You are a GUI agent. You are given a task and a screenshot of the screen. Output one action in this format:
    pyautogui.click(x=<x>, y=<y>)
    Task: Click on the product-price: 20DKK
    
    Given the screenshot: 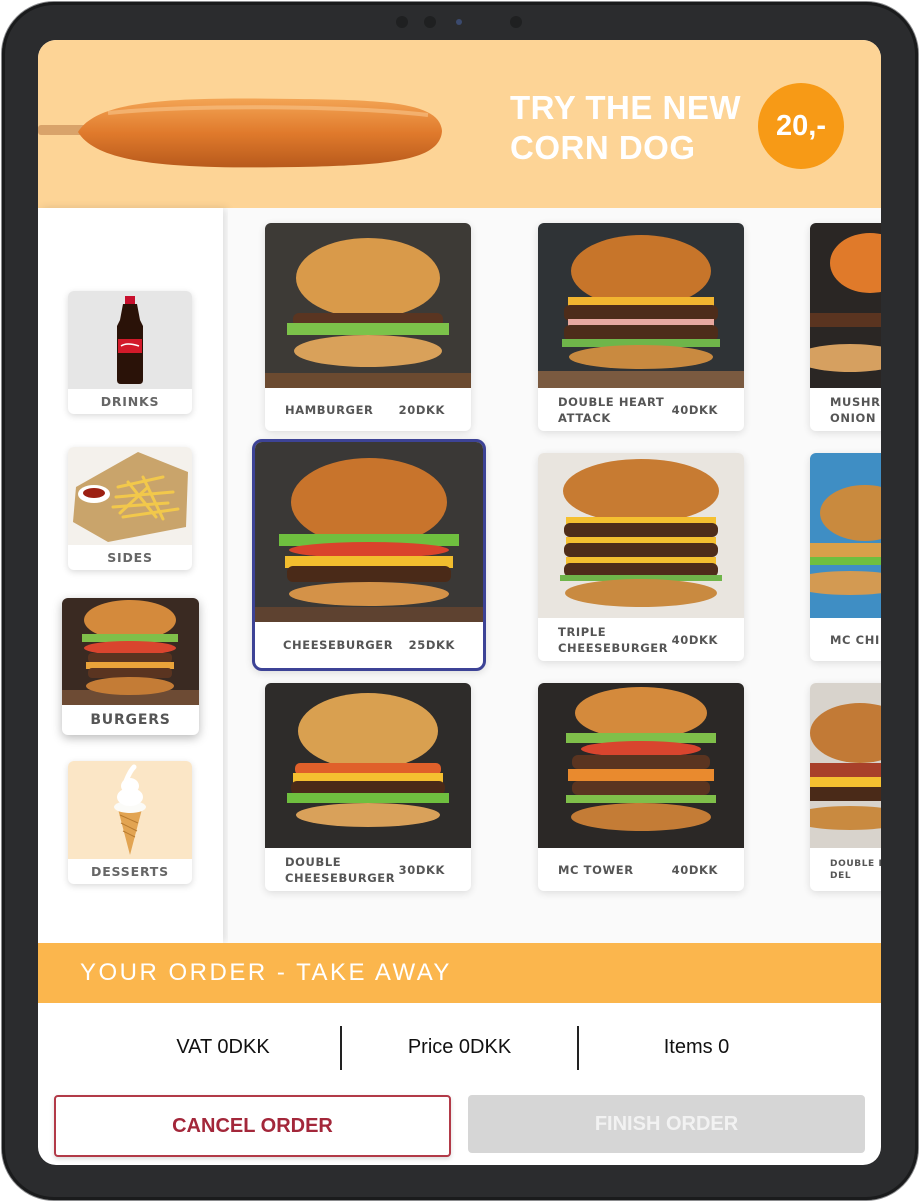 What is the action you would take?
    pyautogui.click(x=421, y=410)
    